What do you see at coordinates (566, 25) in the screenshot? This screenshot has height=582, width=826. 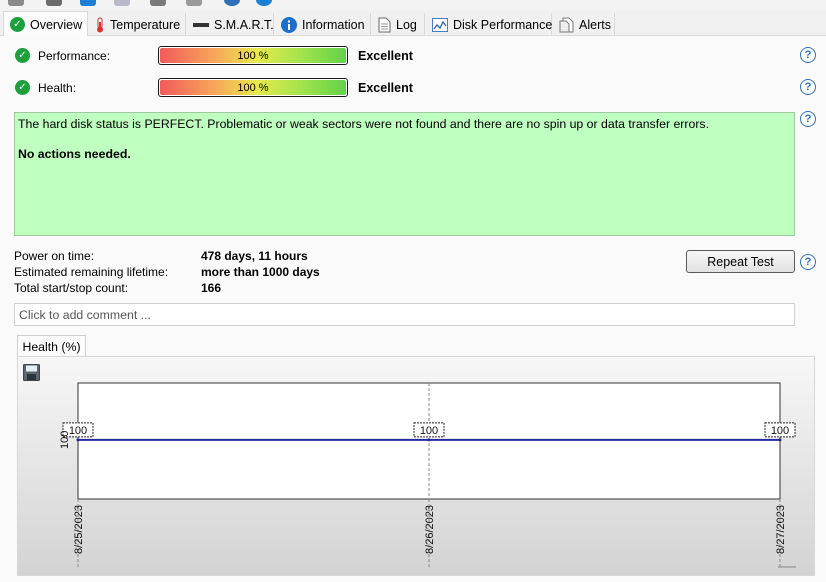 I see `alerts-icon` at bounding box center [566, 25].